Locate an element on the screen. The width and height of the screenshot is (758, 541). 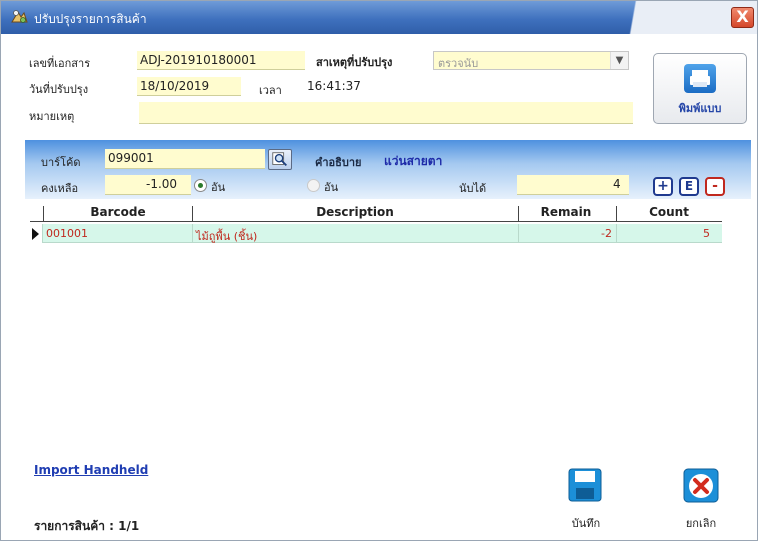
doc-no-value: ADJ-201910180001 is located at coordinates (198, 60).